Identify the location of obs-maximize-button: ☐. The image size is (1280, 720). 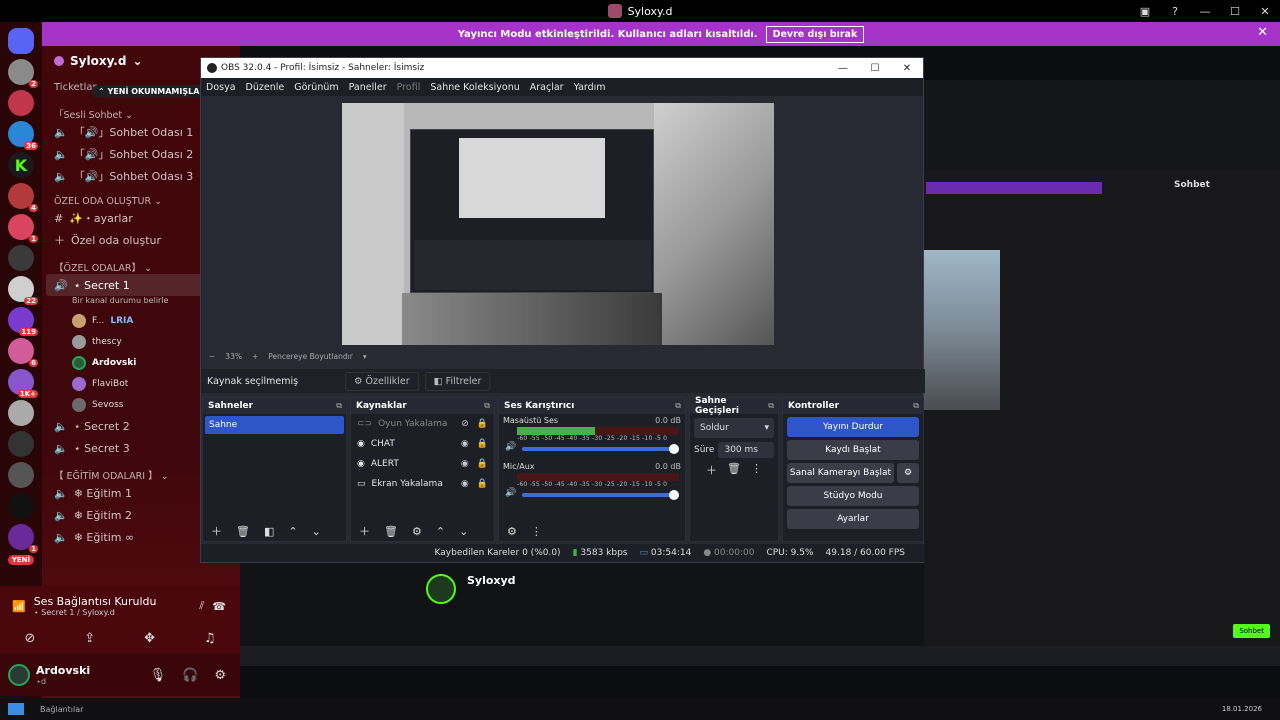
(875, 68).